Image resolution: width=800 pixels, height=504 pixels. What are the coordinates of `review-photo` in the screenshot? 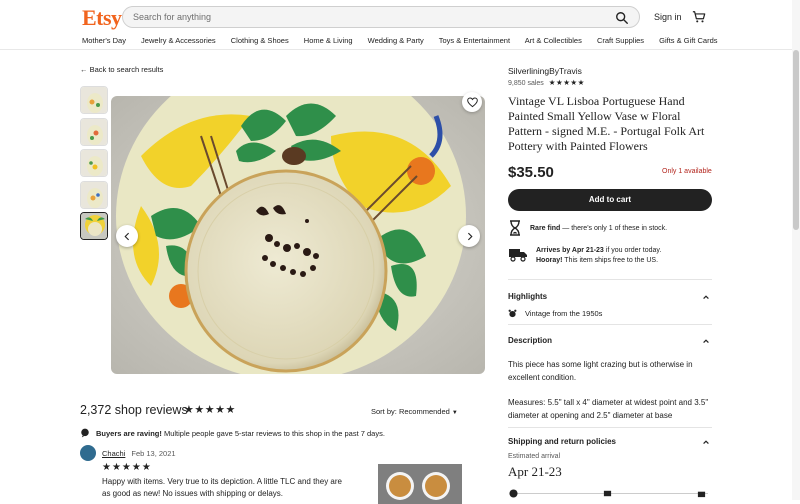 It's located at (420, 484).